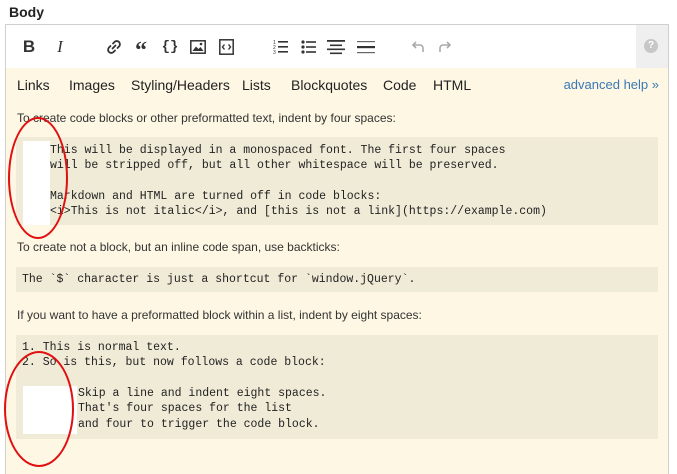 The image size is (677, 474). I want to click on tab-lists: Lists, so click(256, 85).